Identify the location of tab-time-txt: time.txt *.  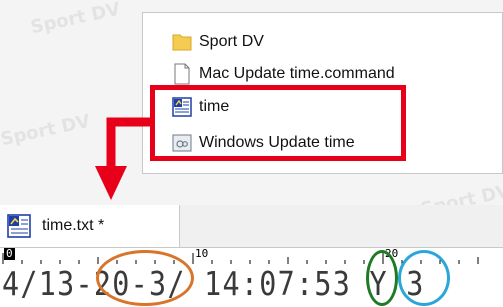
(90, 226).